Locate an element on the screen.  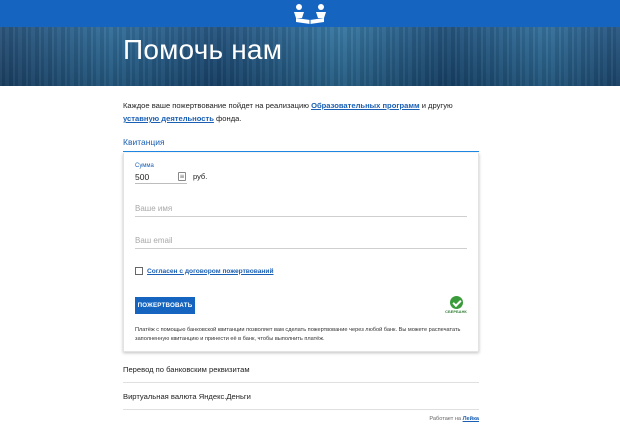
agreement-link: Согласен с договором пожертвований is located at coordinates (210, 271).